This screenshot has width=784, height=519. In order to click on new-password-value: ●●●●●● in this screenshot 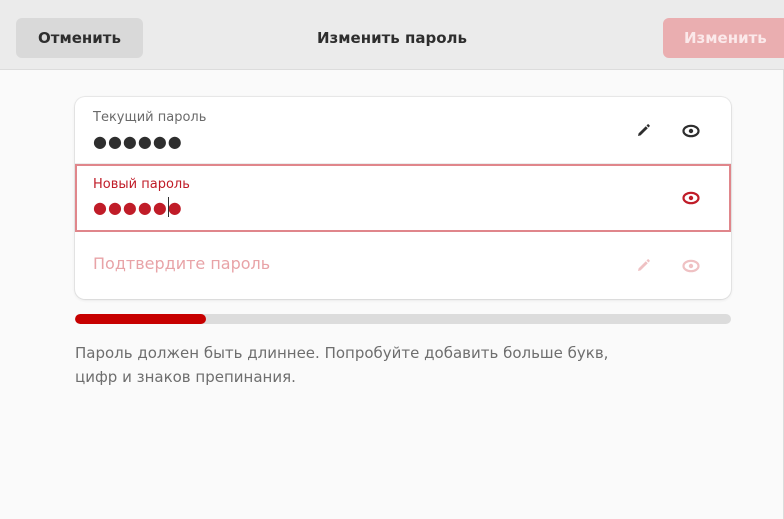, I will do `click(138, 207)`.